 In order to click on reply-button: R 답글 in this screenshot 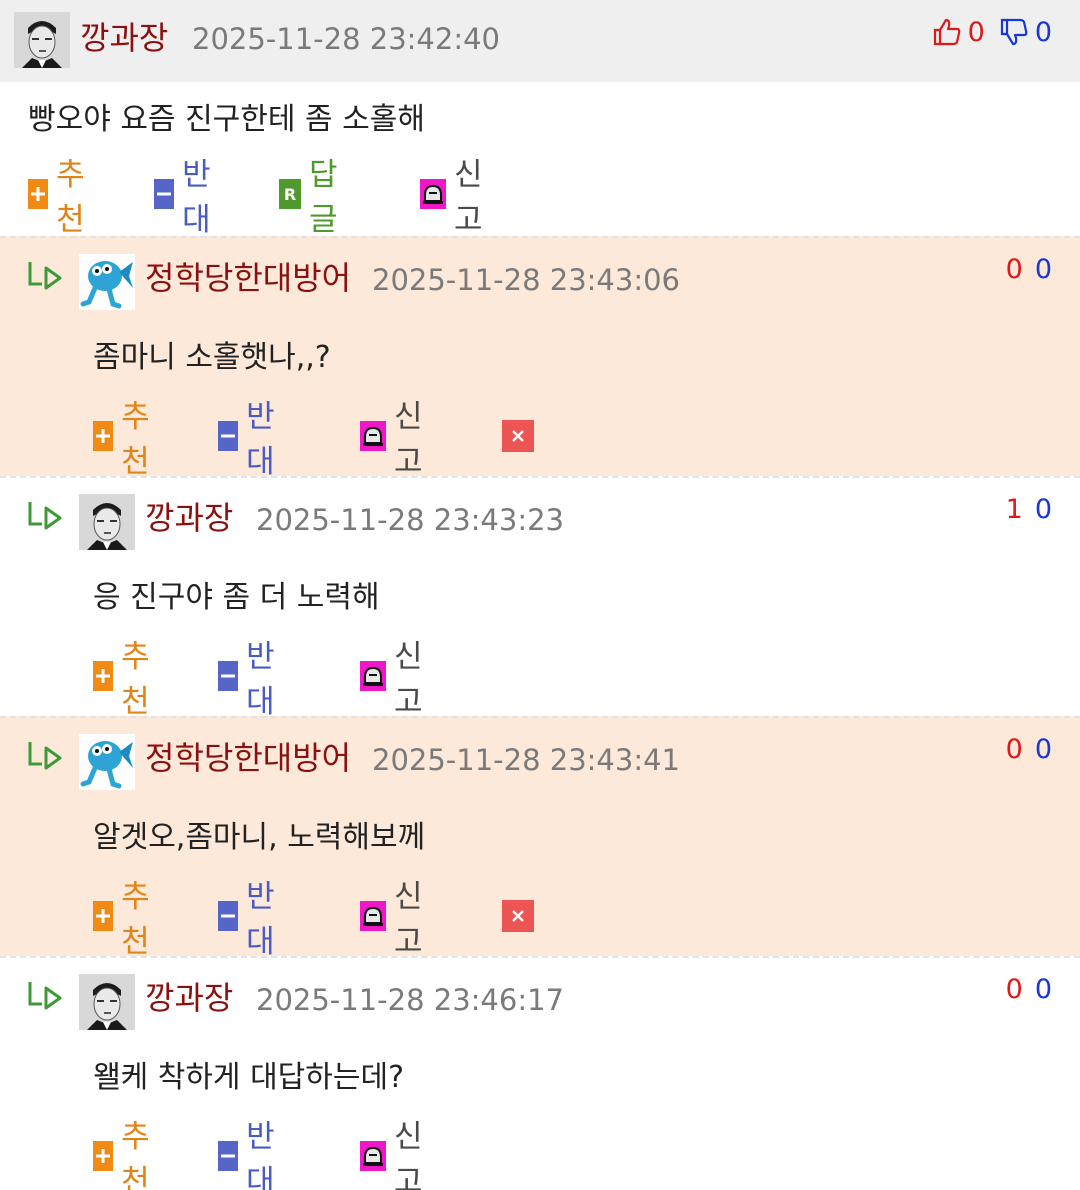, I will do `click(312, 197)`.